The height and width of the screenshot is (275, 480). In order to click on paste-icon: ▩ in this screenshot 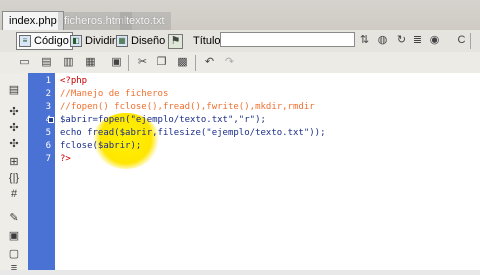, I will do `click(182, 62)`.